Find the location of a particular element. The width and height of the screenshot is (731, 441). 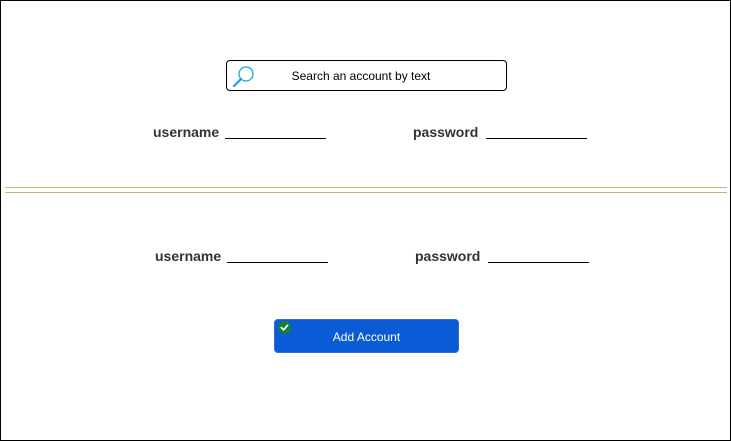

password-label-top: password is located at coordinates (446, 132).